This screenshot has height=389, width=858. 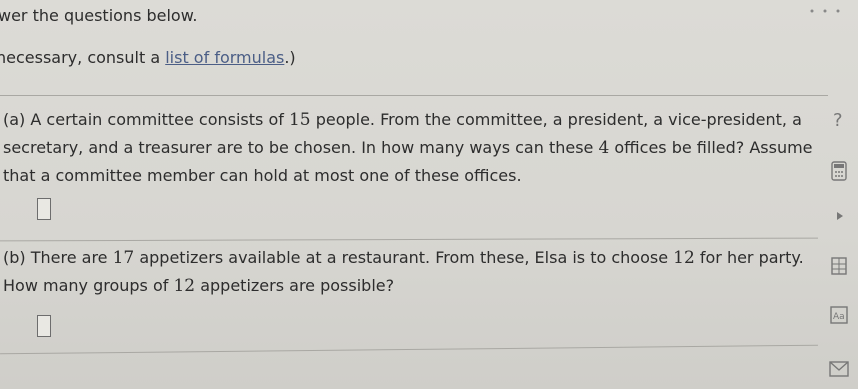 I want to click on text: offices be filled? Assume, so click(x=711, y=147).